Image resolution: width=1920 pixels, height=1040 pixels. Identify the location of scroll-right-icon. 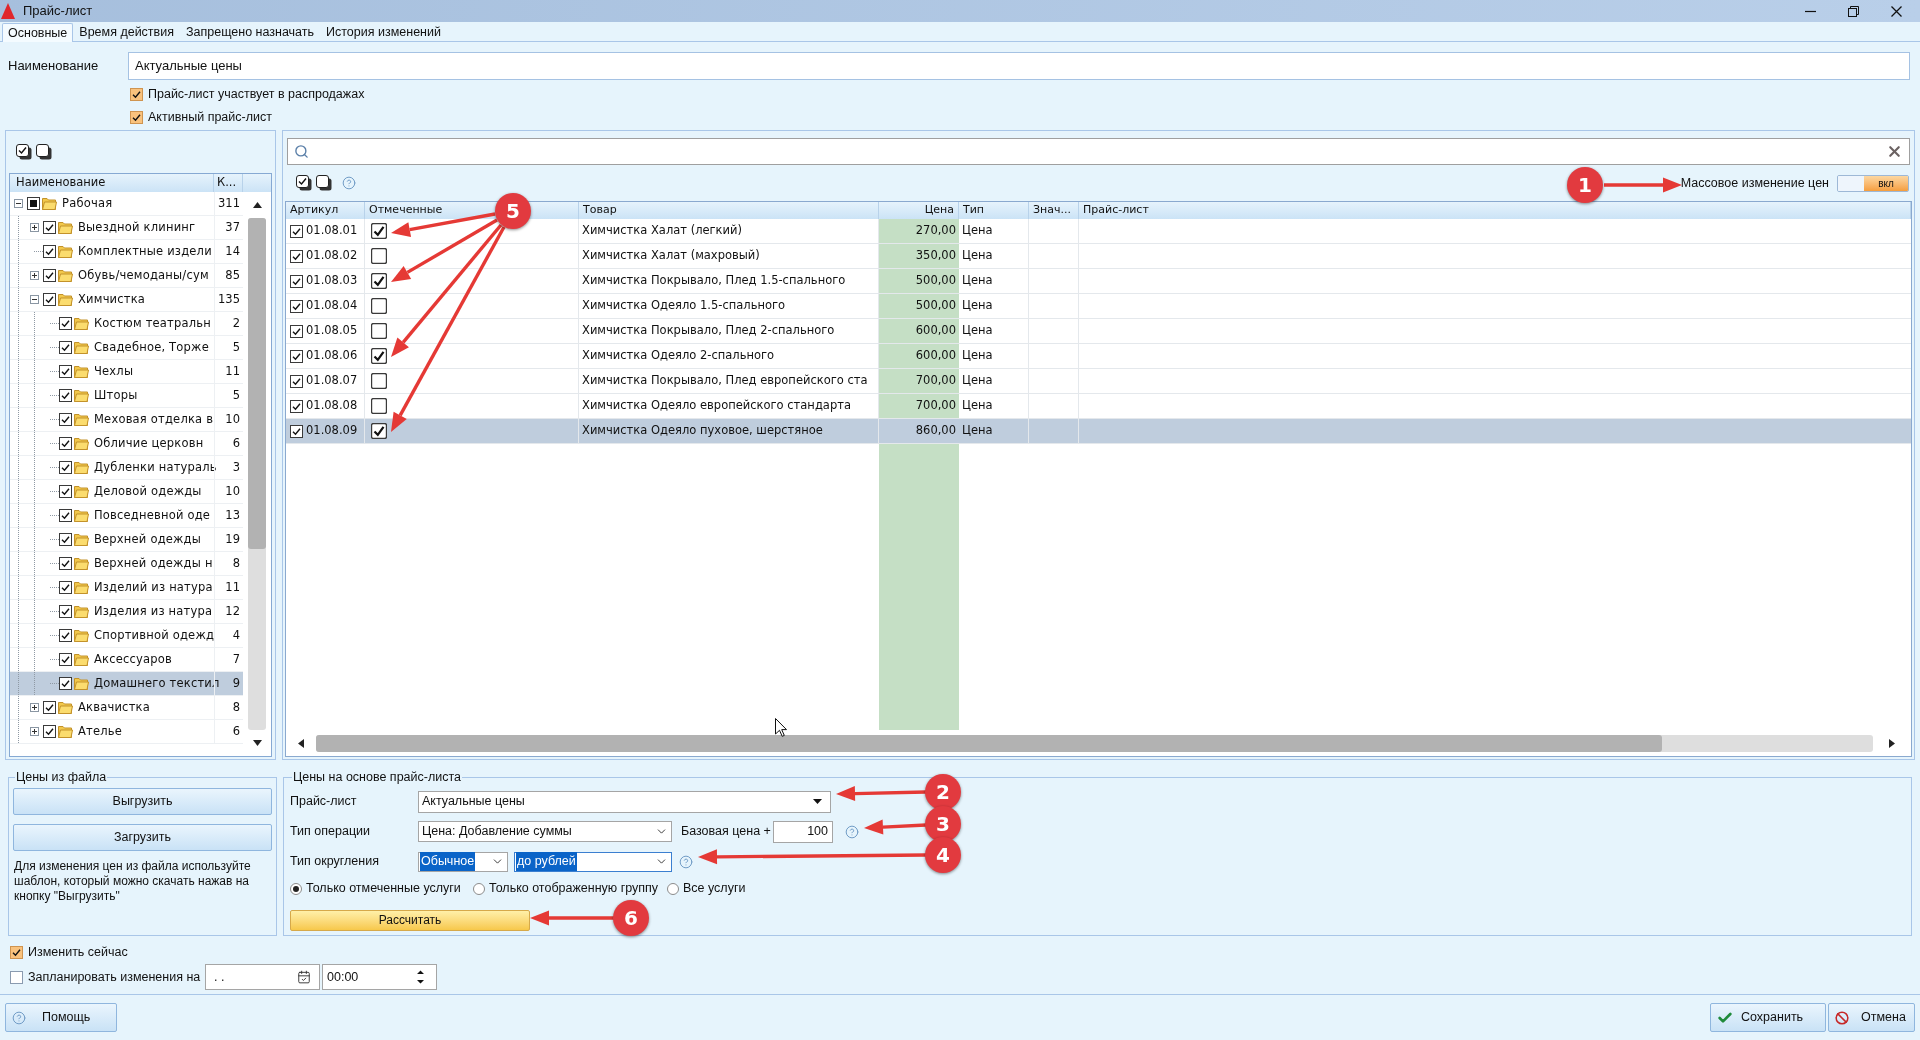
(1892, 743).